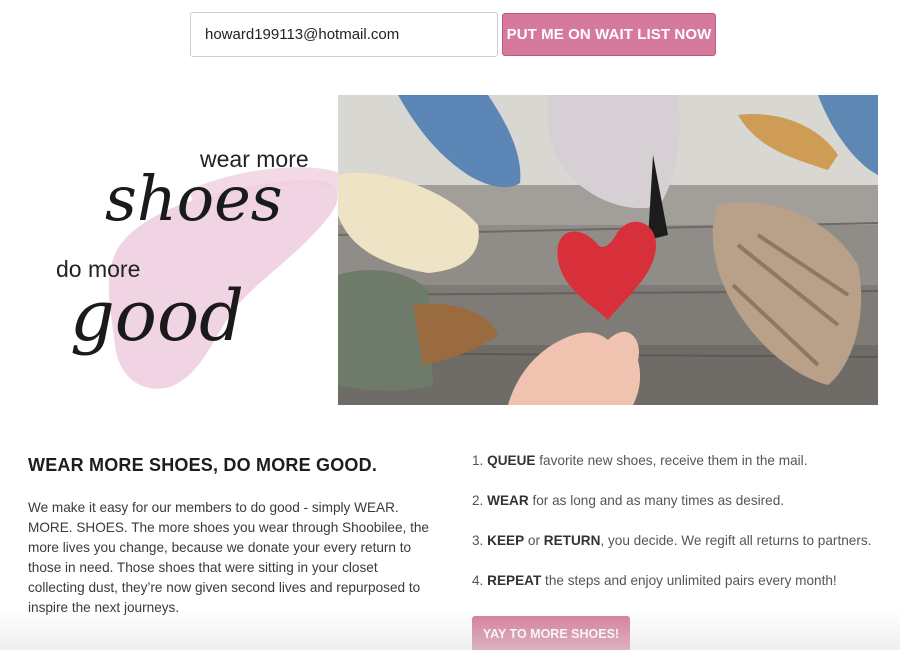  I want to click on waitlist-button: PUT ME ON WAIT LIST NOW, so click(609, 34).